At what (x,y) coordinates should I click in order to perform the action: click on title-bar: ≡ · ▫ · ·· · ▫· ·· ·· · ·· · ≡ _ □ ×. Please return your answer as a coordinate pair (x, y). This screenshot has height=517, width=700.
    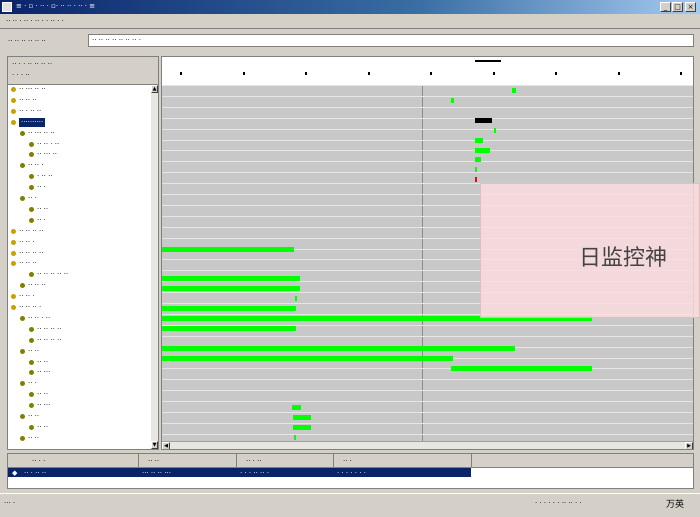
    Looking at the image, I should click on (350, 7).